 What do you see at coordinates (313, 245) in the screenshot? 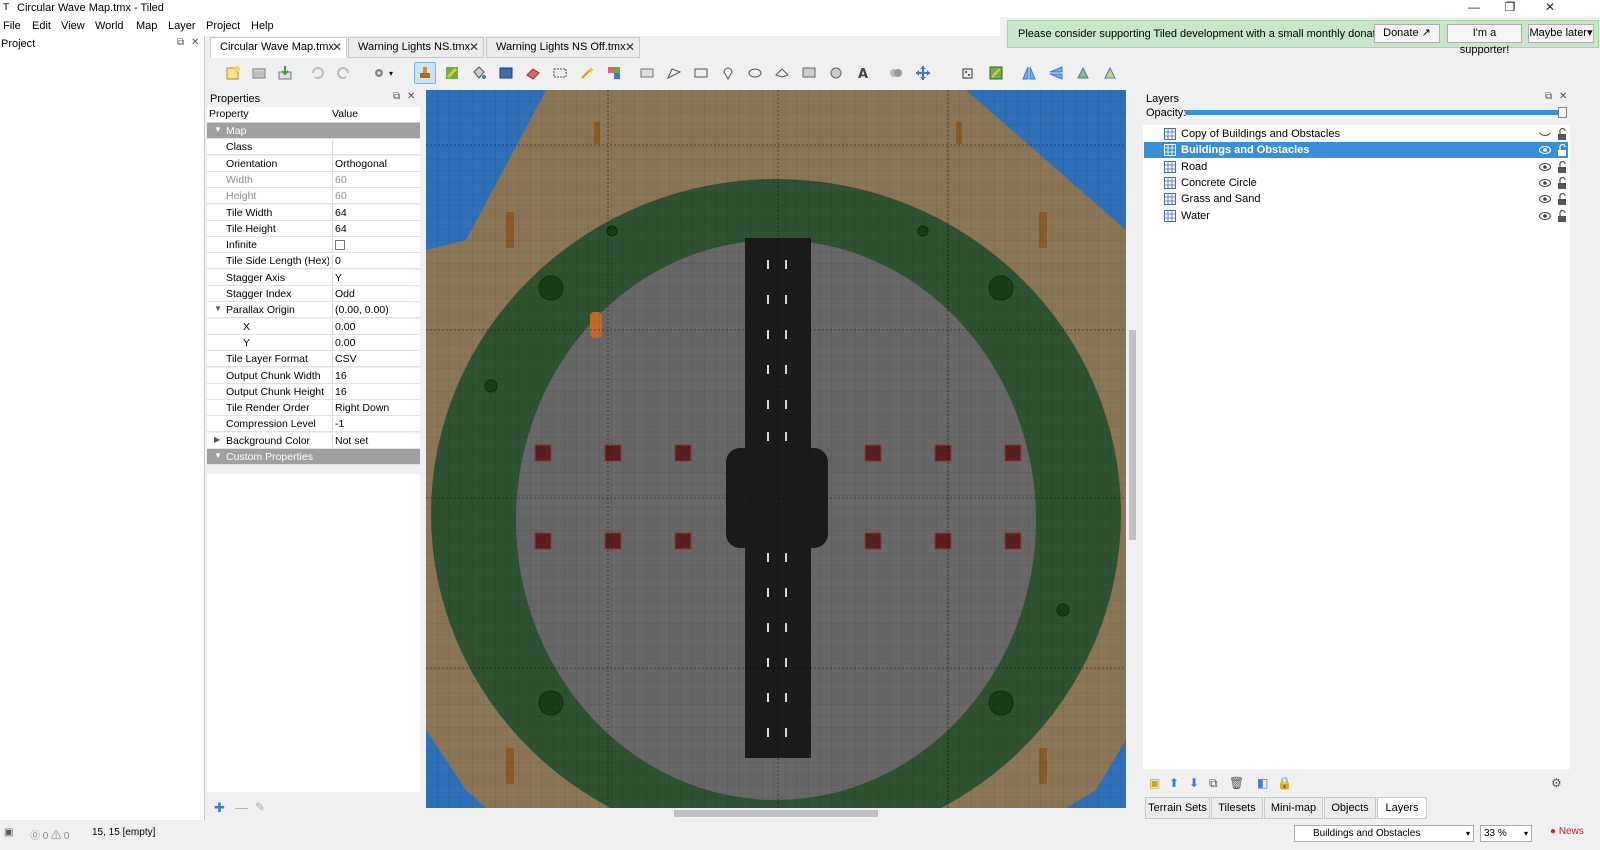
I see `property-row: Infinite` at bounding box center [313, 245].